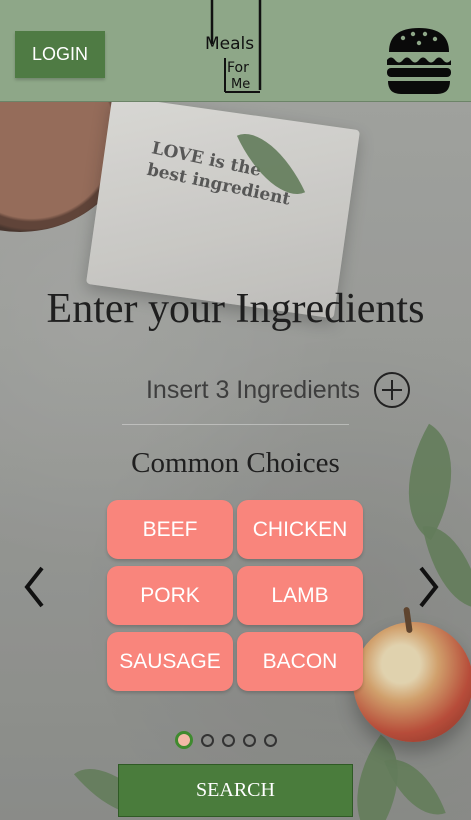  I want to click on plus-circle-icon, so click(392, 390).